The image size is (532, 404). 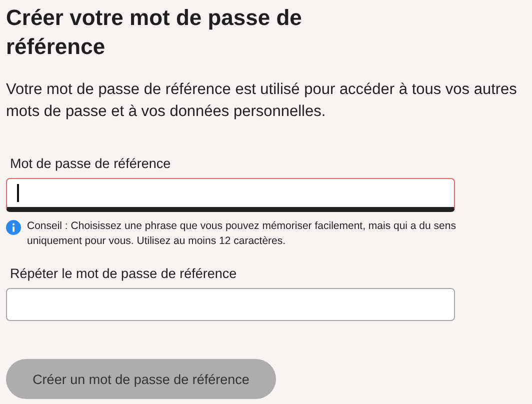 What do you see at coordinates (17, 193) in the screenshot?
I see `text-cursor` at bounding box center [17, 193].